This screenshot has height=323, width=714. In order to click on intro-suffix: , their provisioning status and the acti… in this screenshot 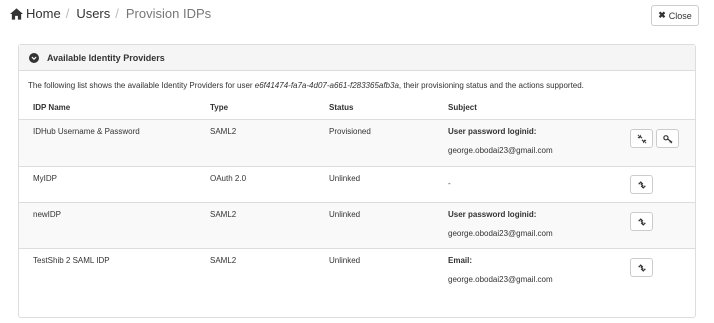, I will do `click(491, 85)`.